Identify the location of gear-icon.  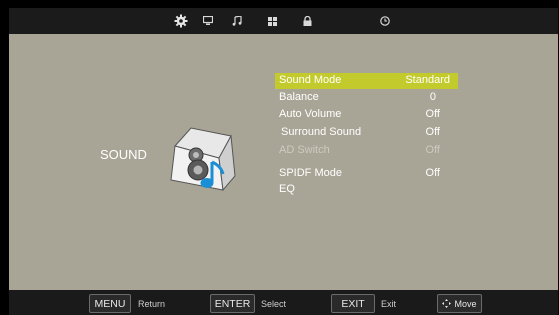
(181, 21).